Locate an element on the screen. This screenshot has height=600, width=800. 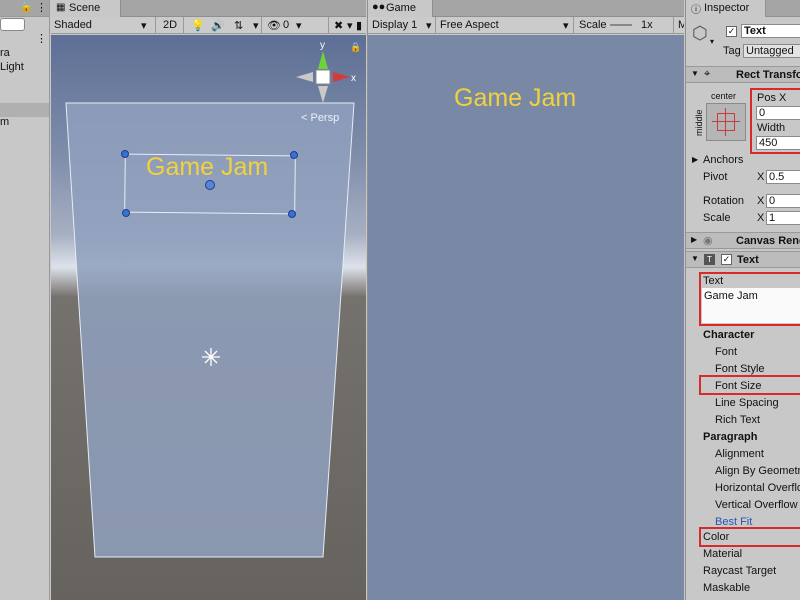
persp-label: < Persp is located at coordinates (320, 118).